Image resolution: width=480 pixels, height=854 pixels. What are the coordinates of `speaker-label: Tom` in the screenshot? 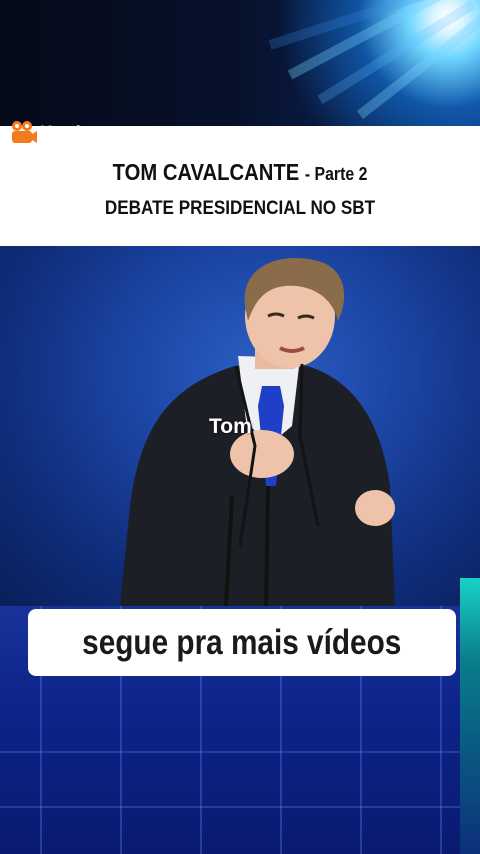 It's located at (230, 426).